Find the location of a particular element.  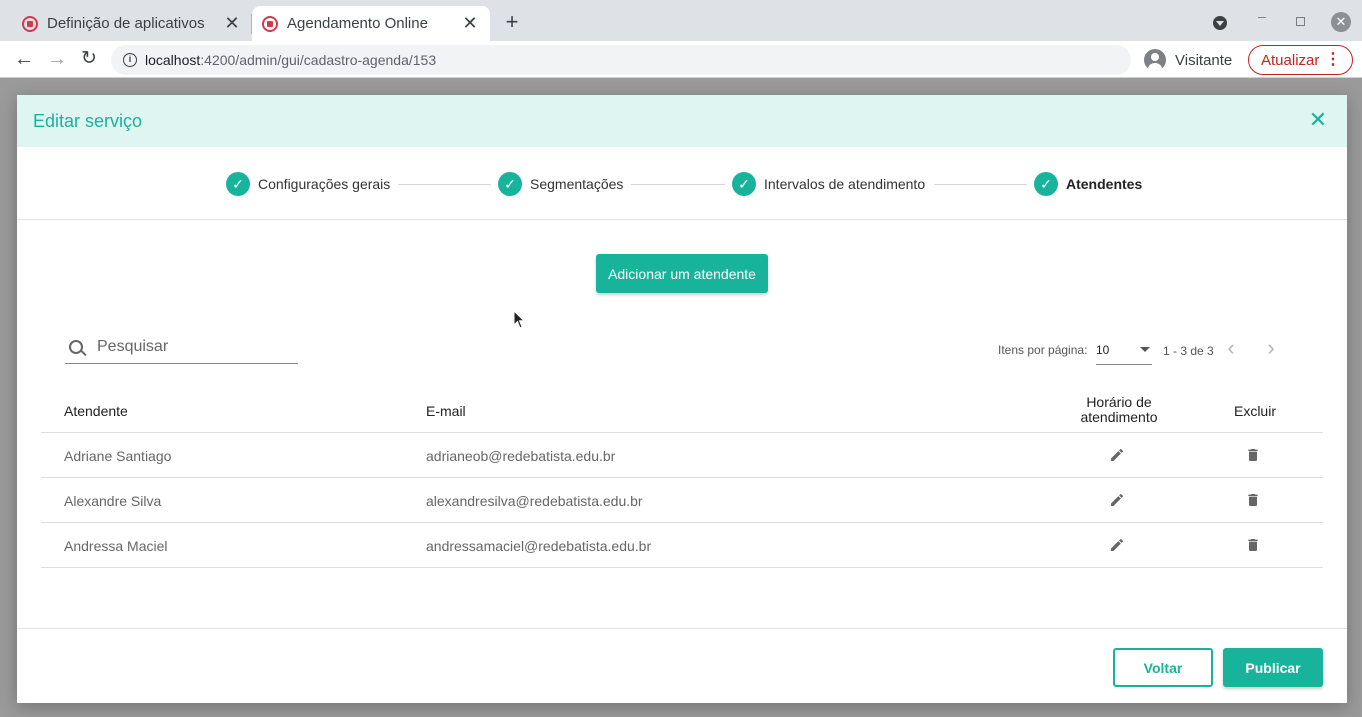

attendant-name: Adriane Santiago is located at coordinates (118, 456).